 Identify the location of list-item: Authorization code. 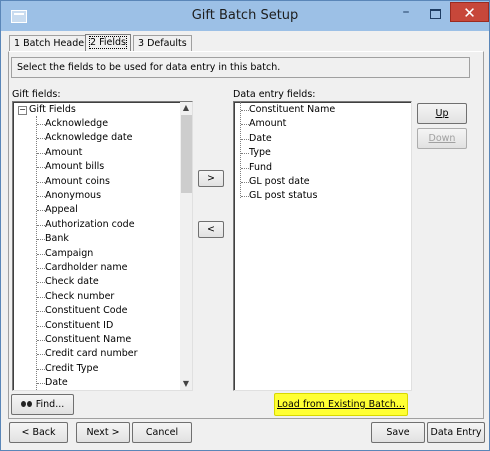
(90, 225).